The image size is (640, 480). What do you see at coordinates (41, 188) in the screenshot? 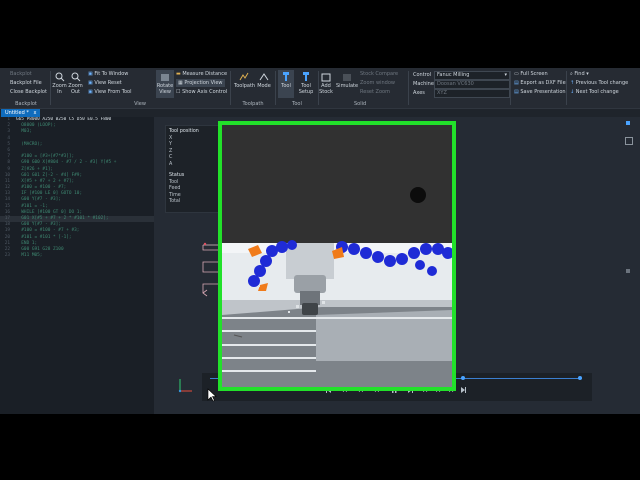
I see `code-text: #100 = #100 - #7;` at bounding box center [41, 188].